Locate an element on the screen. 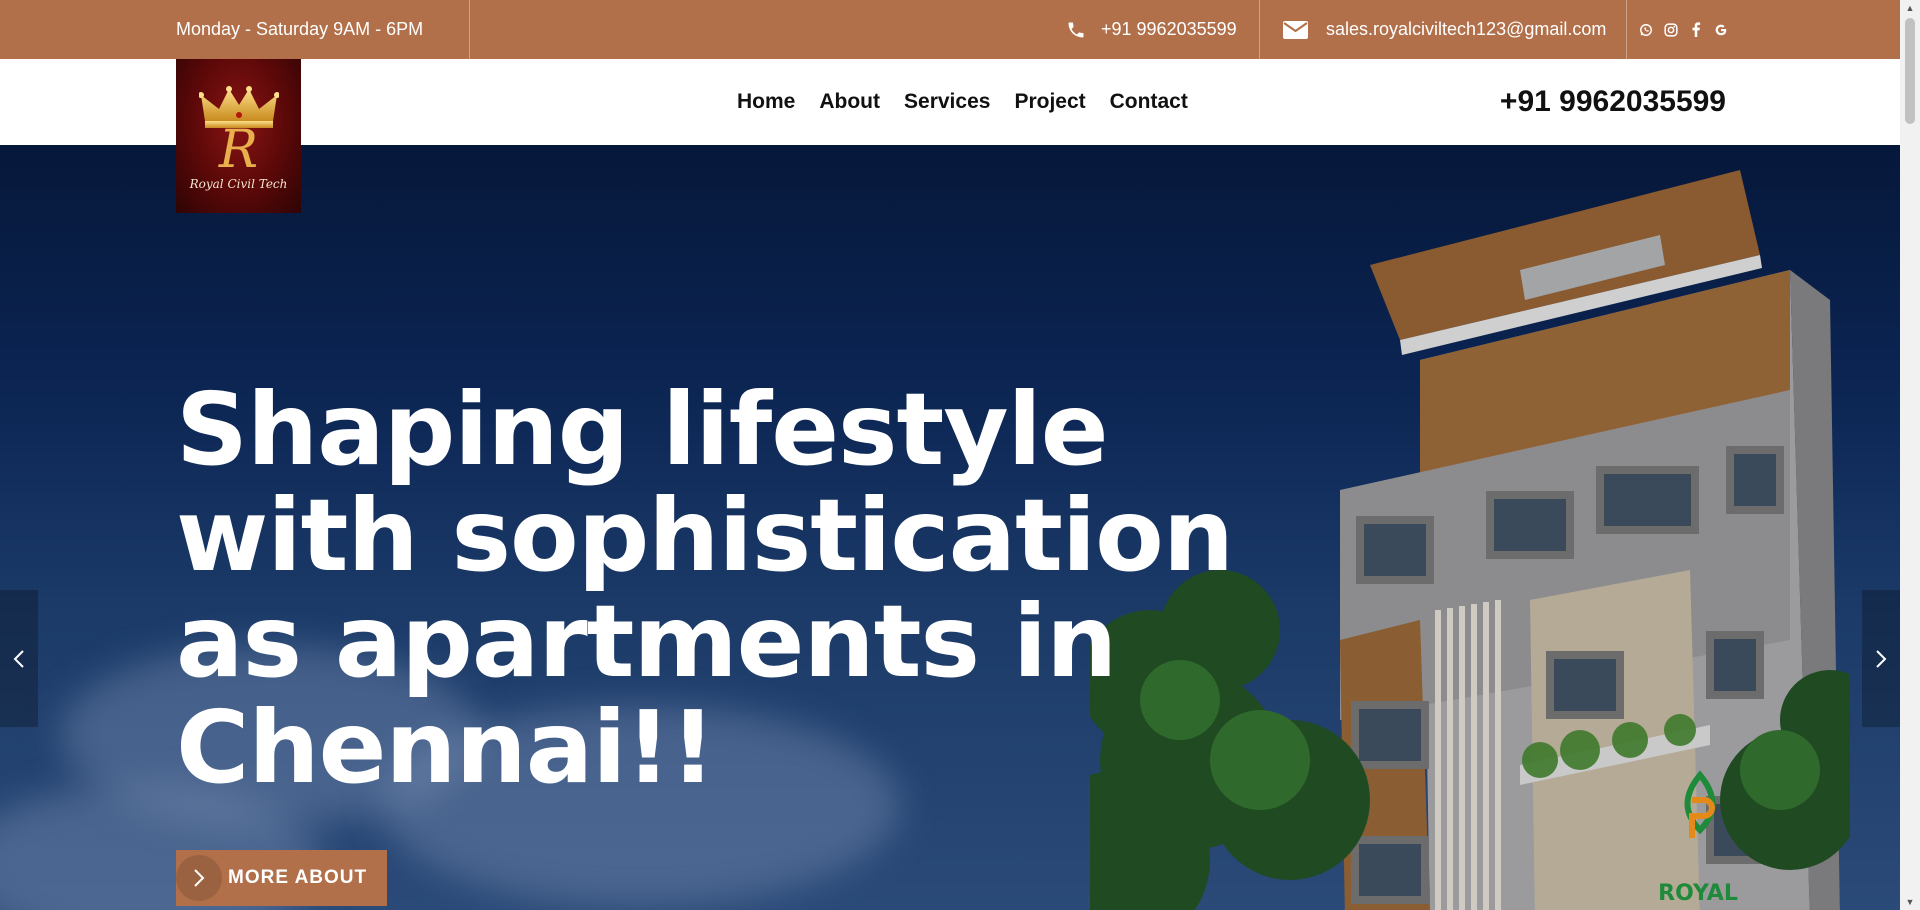  topbar-email-link: sales.royalciviltech123@gmail.com is located at coordinates (1444, 29).